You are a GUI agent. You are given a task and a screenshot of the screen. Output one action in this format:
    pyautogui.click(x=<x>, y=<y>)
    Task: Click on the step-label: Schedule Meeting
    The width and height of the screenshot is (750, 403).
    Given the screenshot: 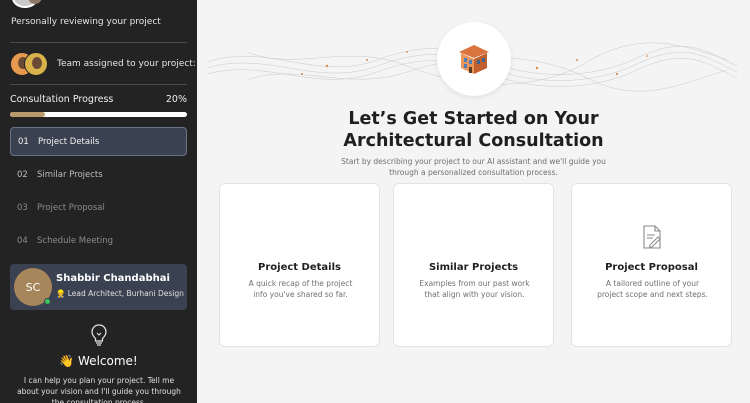 What is the action you would take?
    pyautogui.click(x=75, y=240)
    